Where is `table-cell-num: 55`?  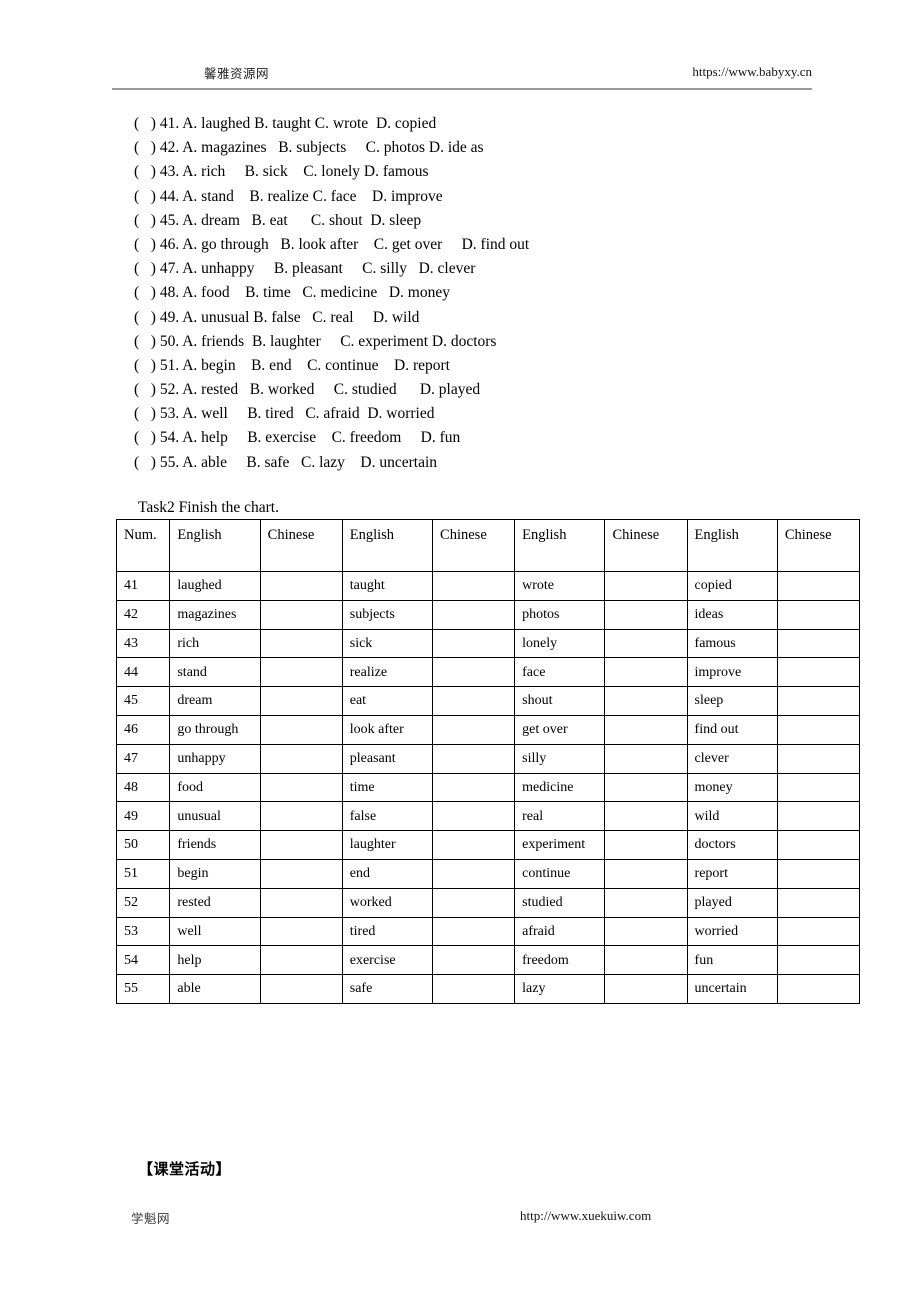 table-cell-num: 55 is located at coordinates (143, 989).